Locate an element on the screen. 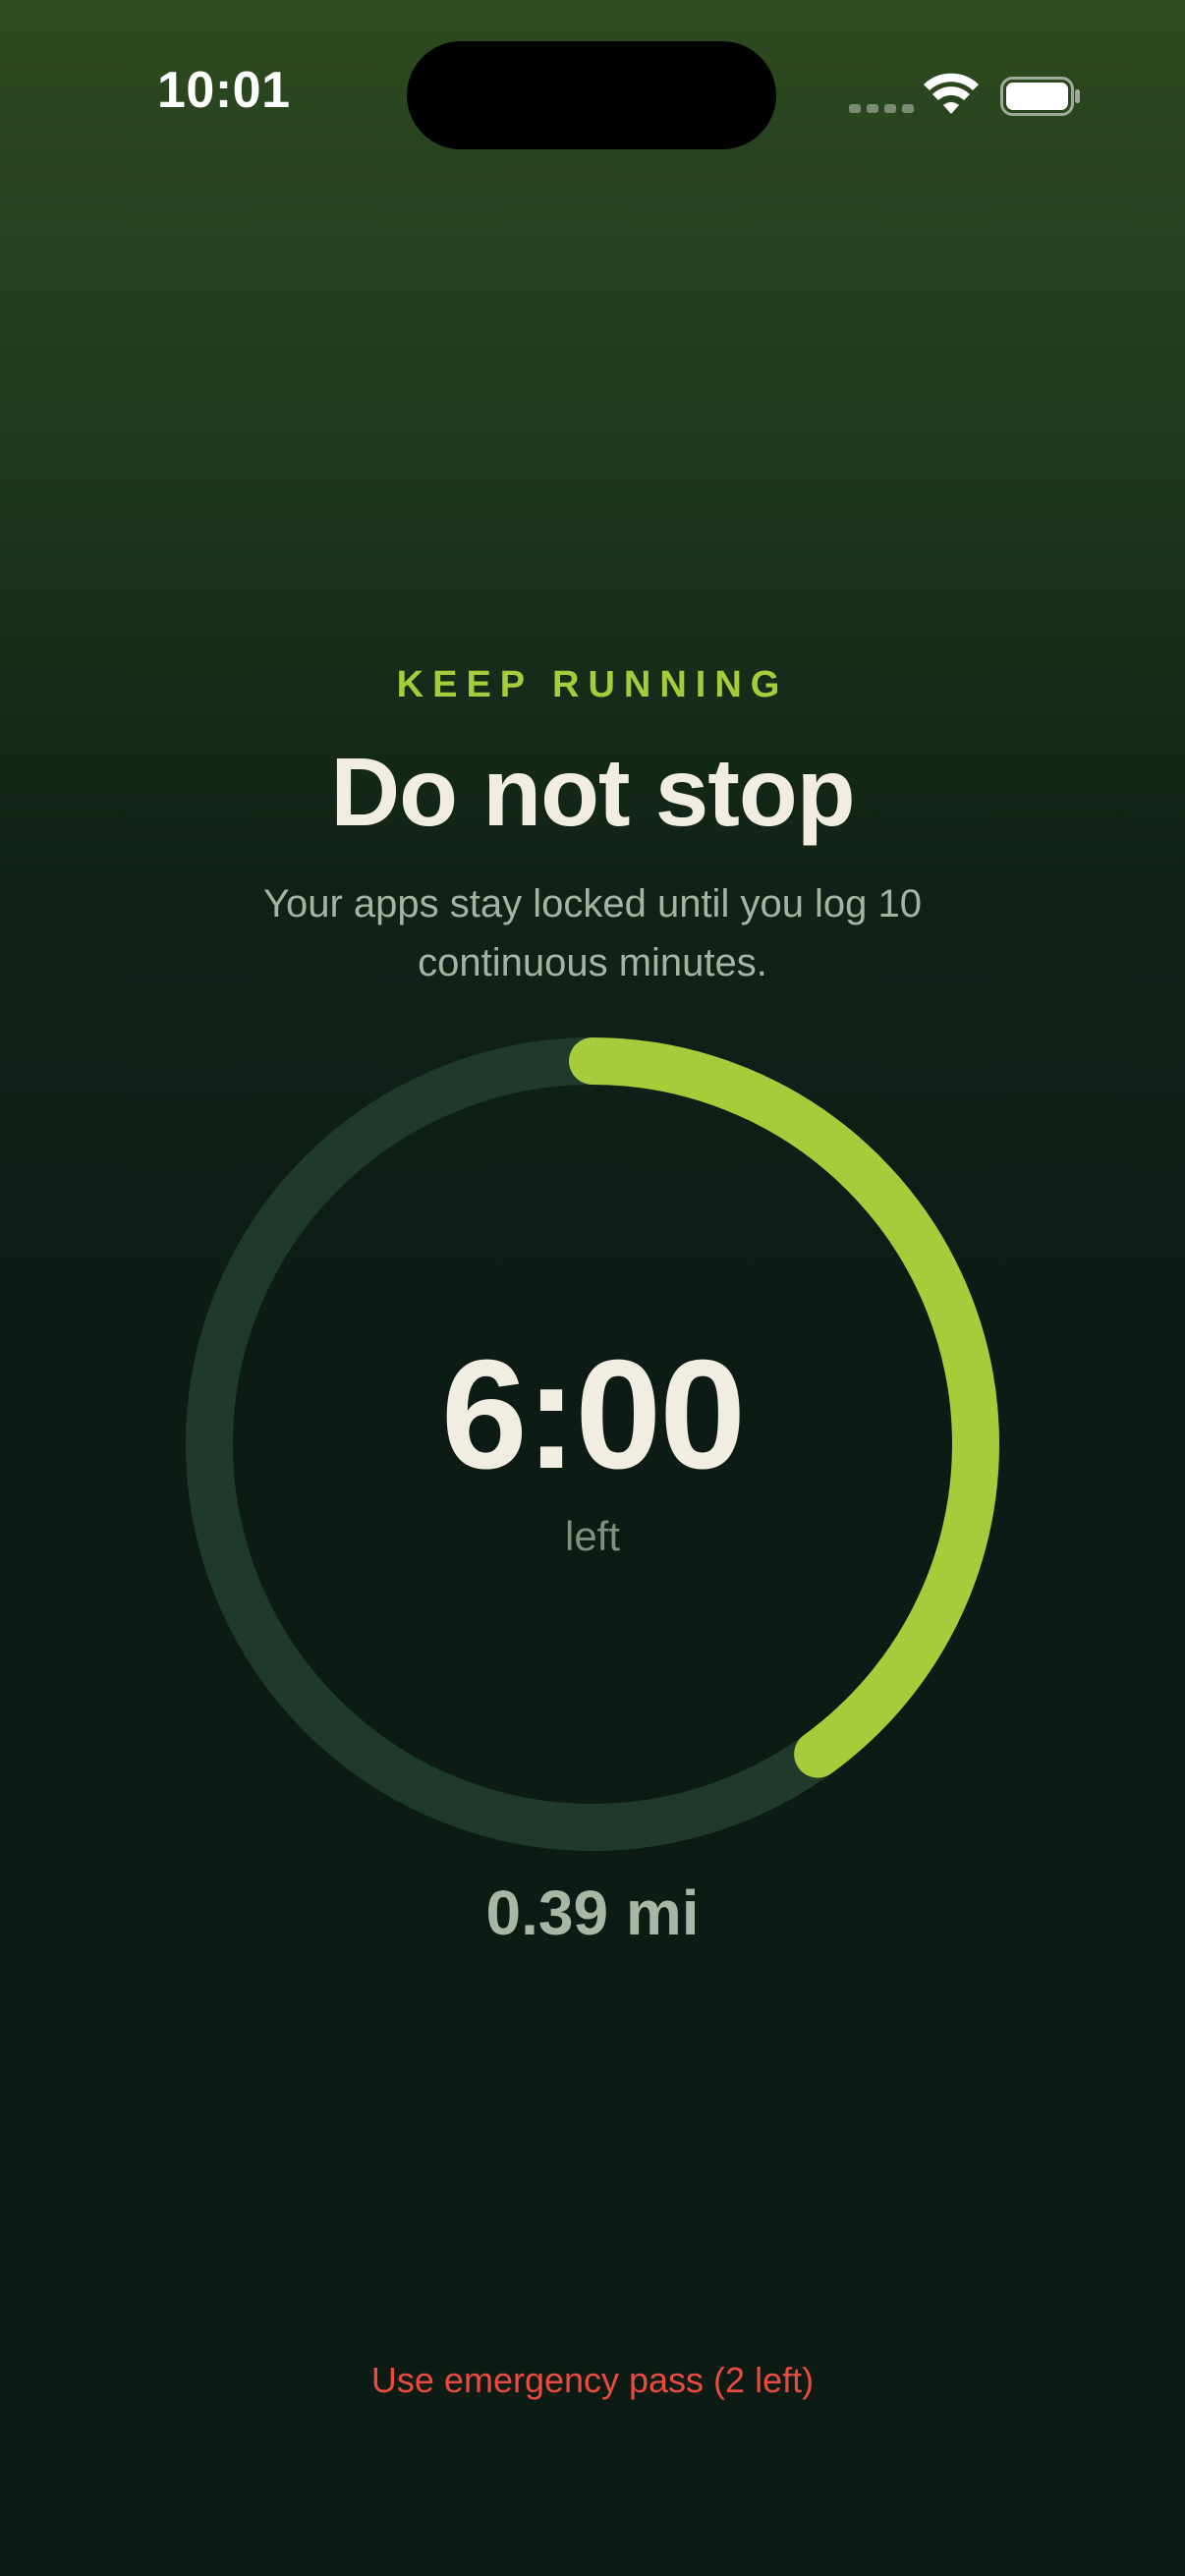  battery-icon is located at coordinates (1040, 96).